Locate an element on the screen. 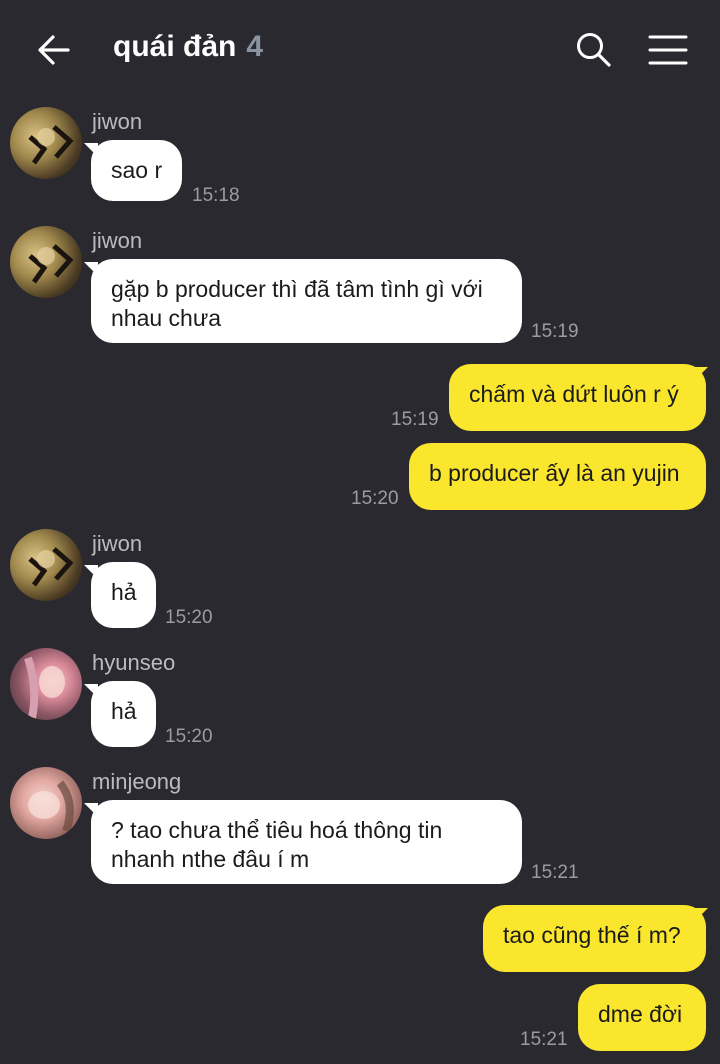  sender-name: minjeong is located at coordinates (137, 781).